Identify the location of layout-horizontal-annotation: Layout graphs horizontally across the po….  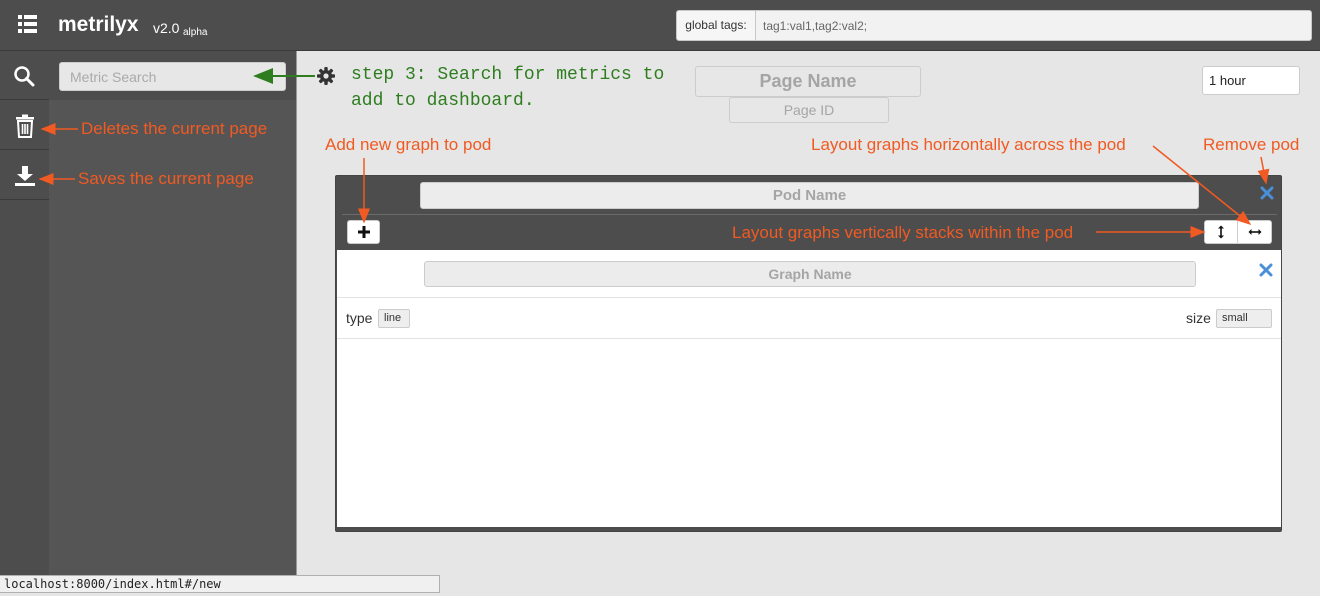
(968, 144).